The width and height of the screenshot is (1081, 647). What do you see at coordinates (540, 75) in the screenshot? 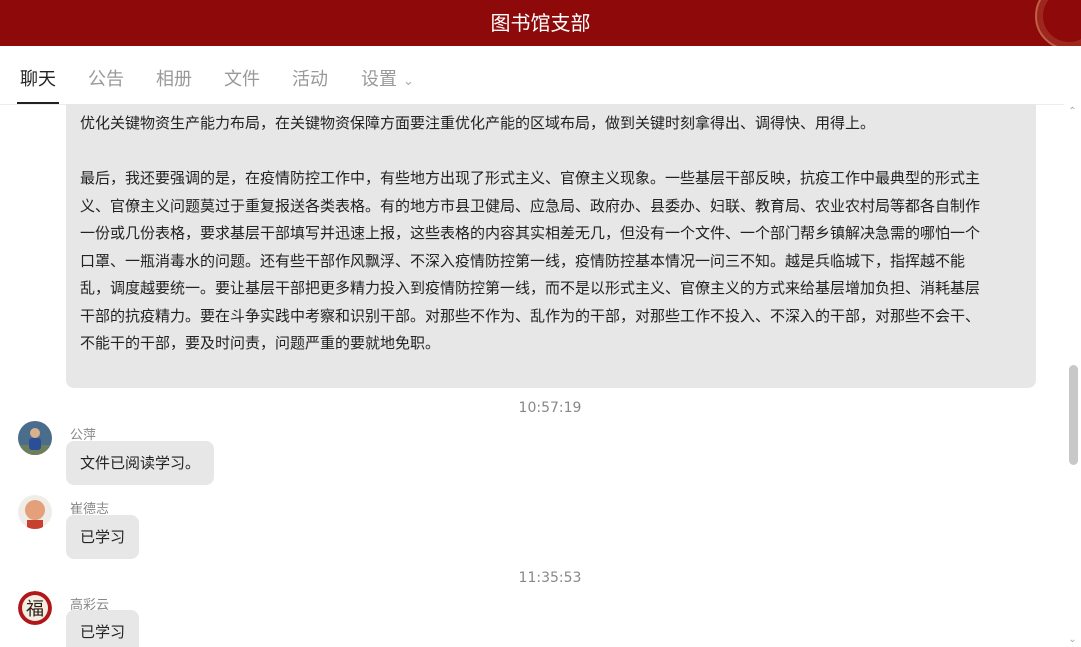
I see `tab-bar: 聊天 公告 相册 文件 活动 设置 ⌄` at bounding box center [540, 75].